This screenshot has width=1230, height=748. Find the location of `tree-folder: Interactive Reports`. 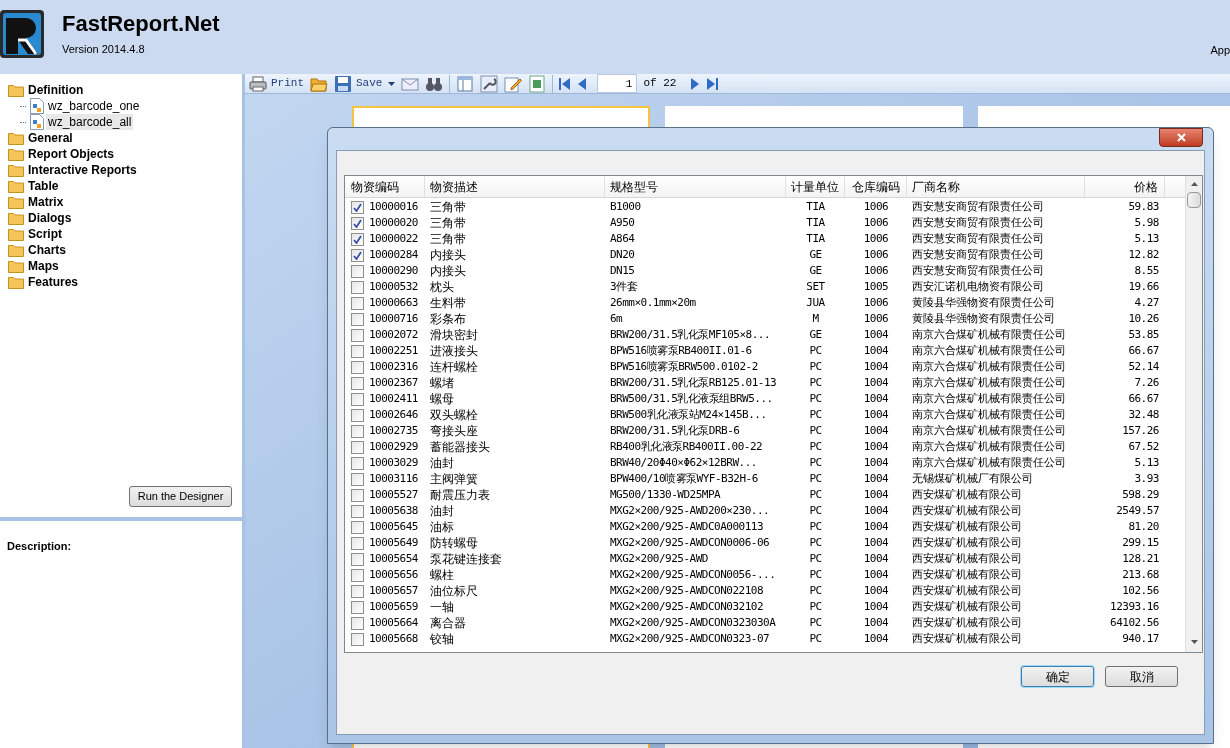

tree-folder: Interactive Reports is located at coordinates (82, 170).